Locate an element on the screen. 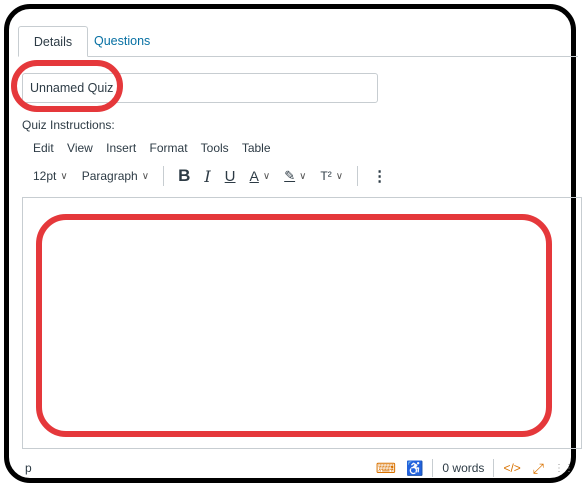 Image resolution: width=583 pixels, height=489 pixels. statusbar-actions: ⌨ ♿ 0 words </> ⤢ ⋮⋮ is located at coordinates (475, 468).